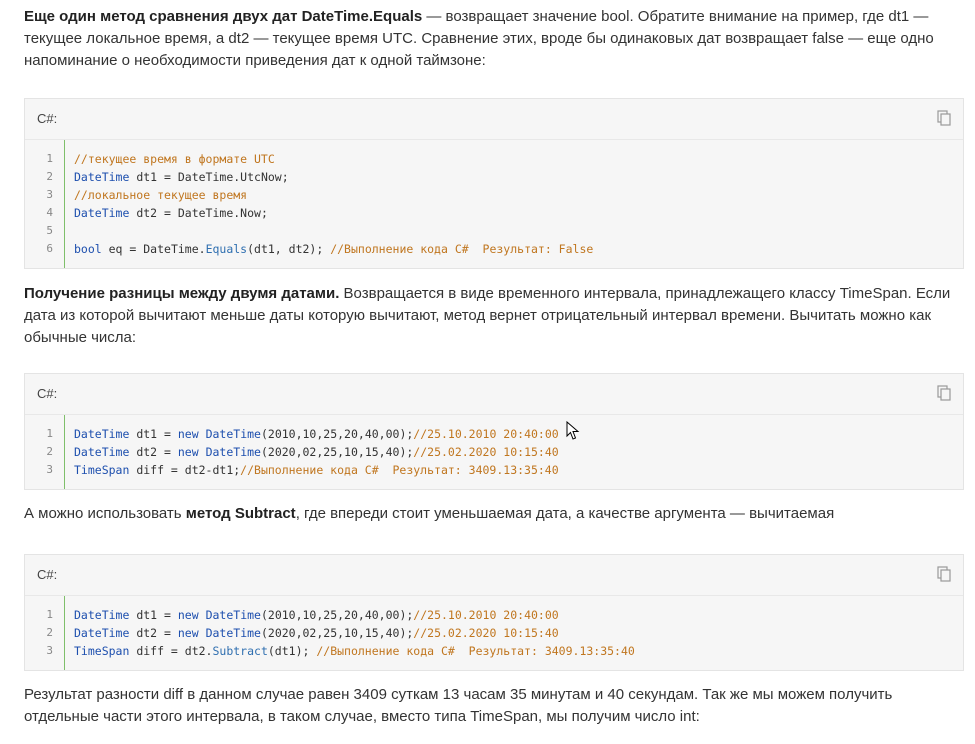 The image size is (975, 744). Describe the element at coordinates (494, 177) in the screenshot. I see `code-line: 2 DateTime dt1 = DateTime.UtcNow;` at that location.